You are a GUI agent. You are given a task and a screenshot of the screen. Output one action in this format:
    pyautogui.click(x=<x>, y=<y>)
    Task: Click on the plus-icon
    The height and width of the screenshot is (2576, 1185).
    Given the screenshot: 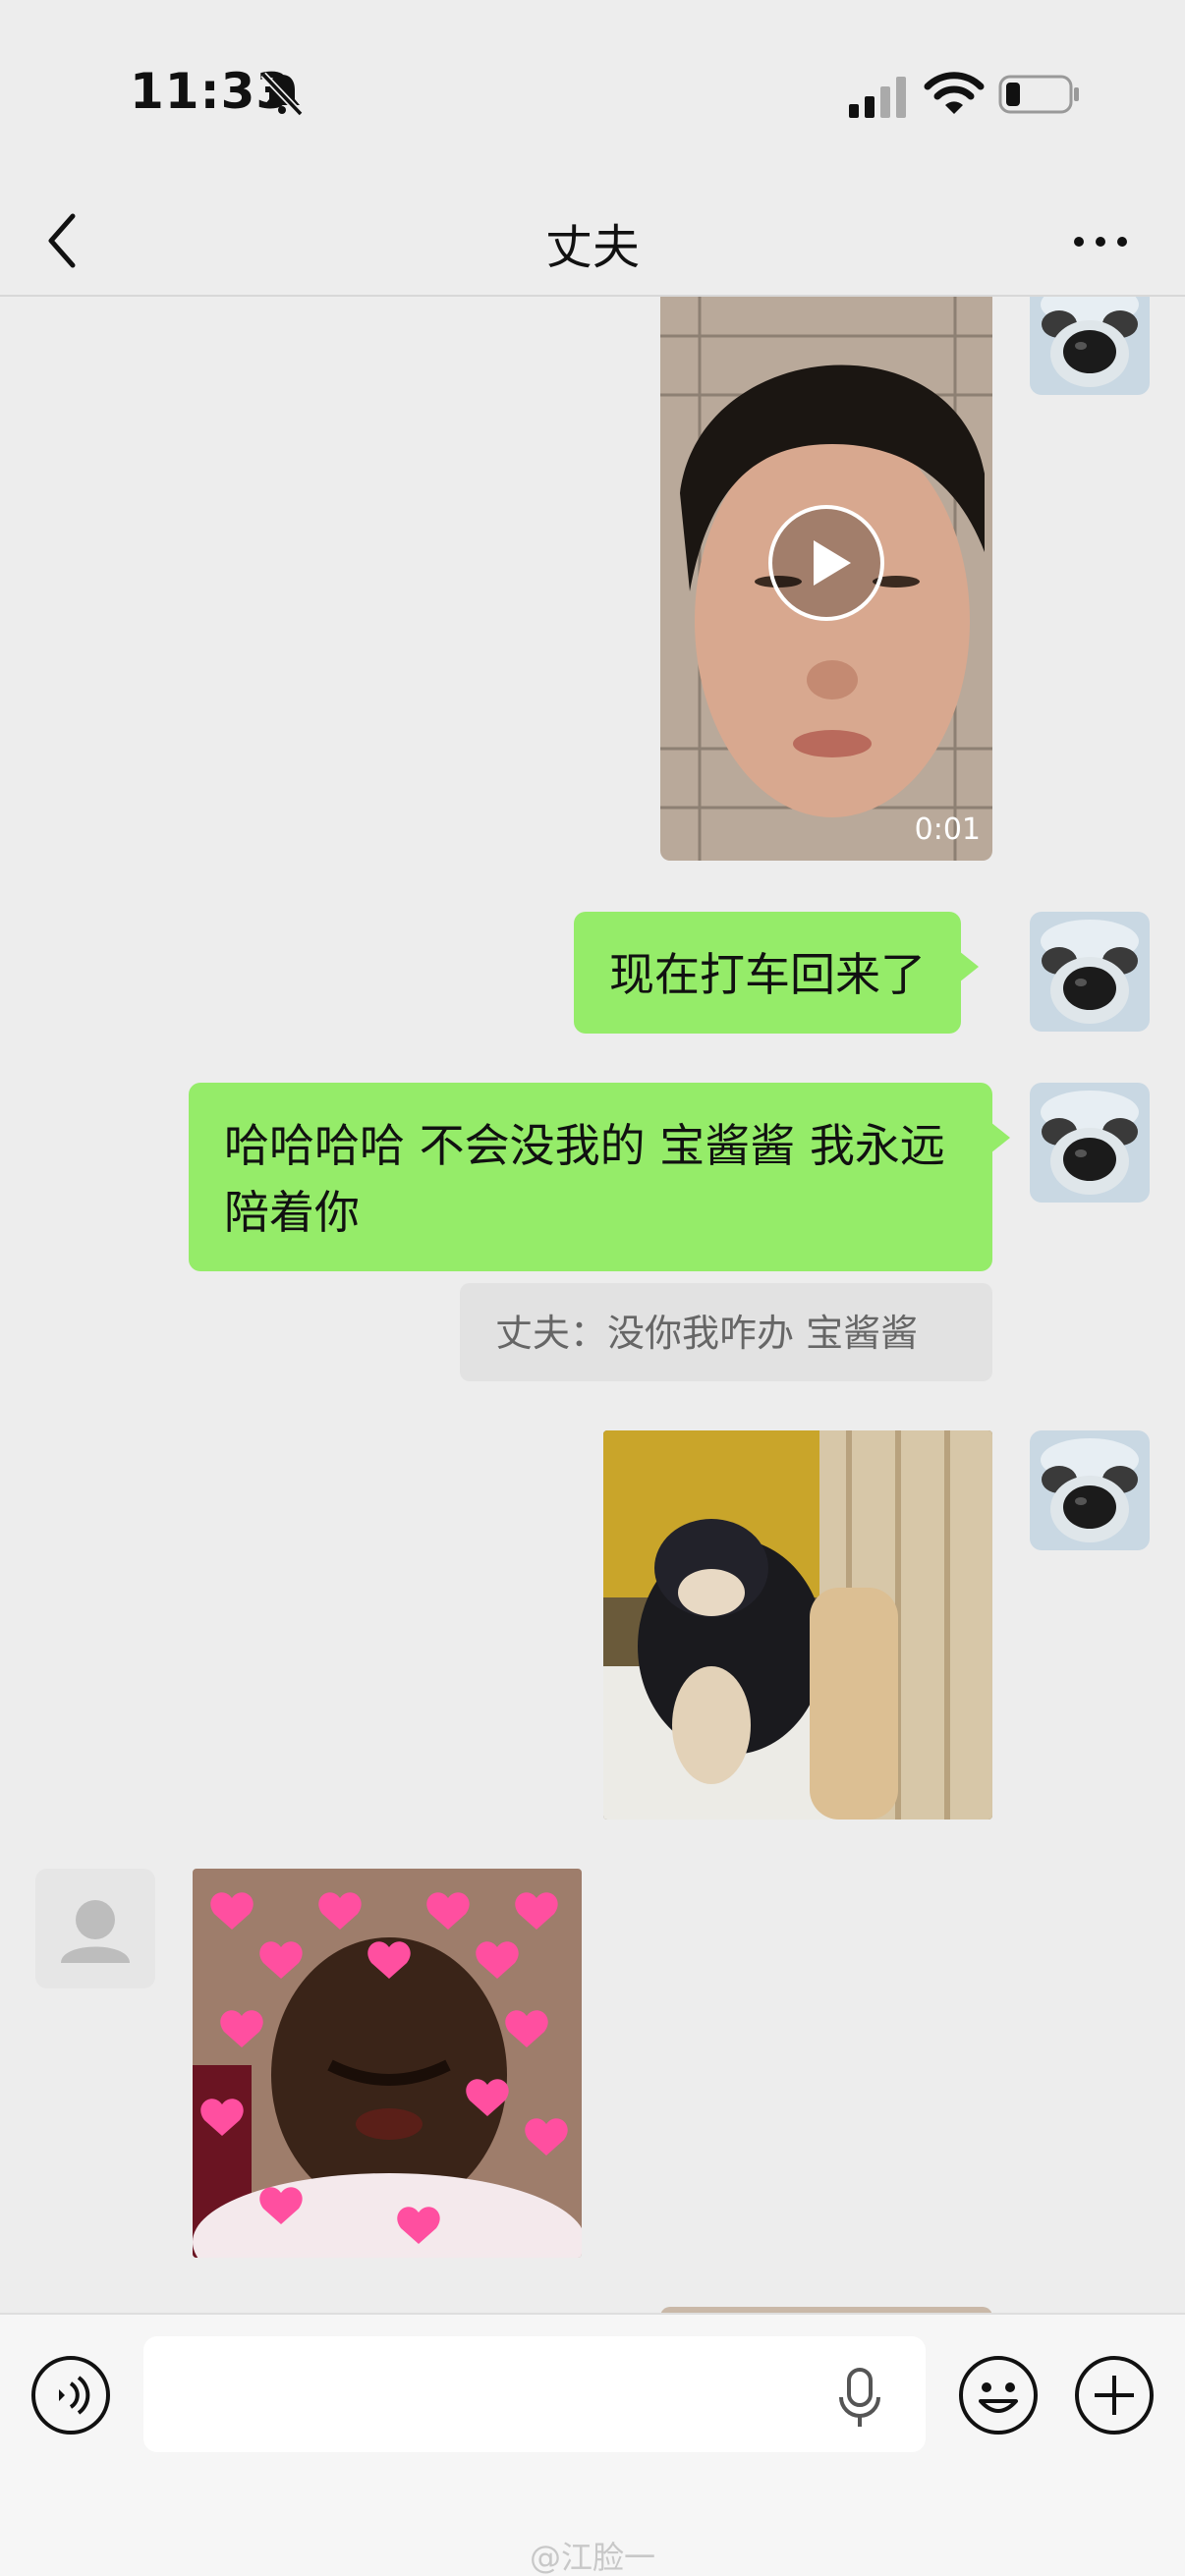 What is the action you would take?
    pyautogui.click(x=1115, y=2395)
    